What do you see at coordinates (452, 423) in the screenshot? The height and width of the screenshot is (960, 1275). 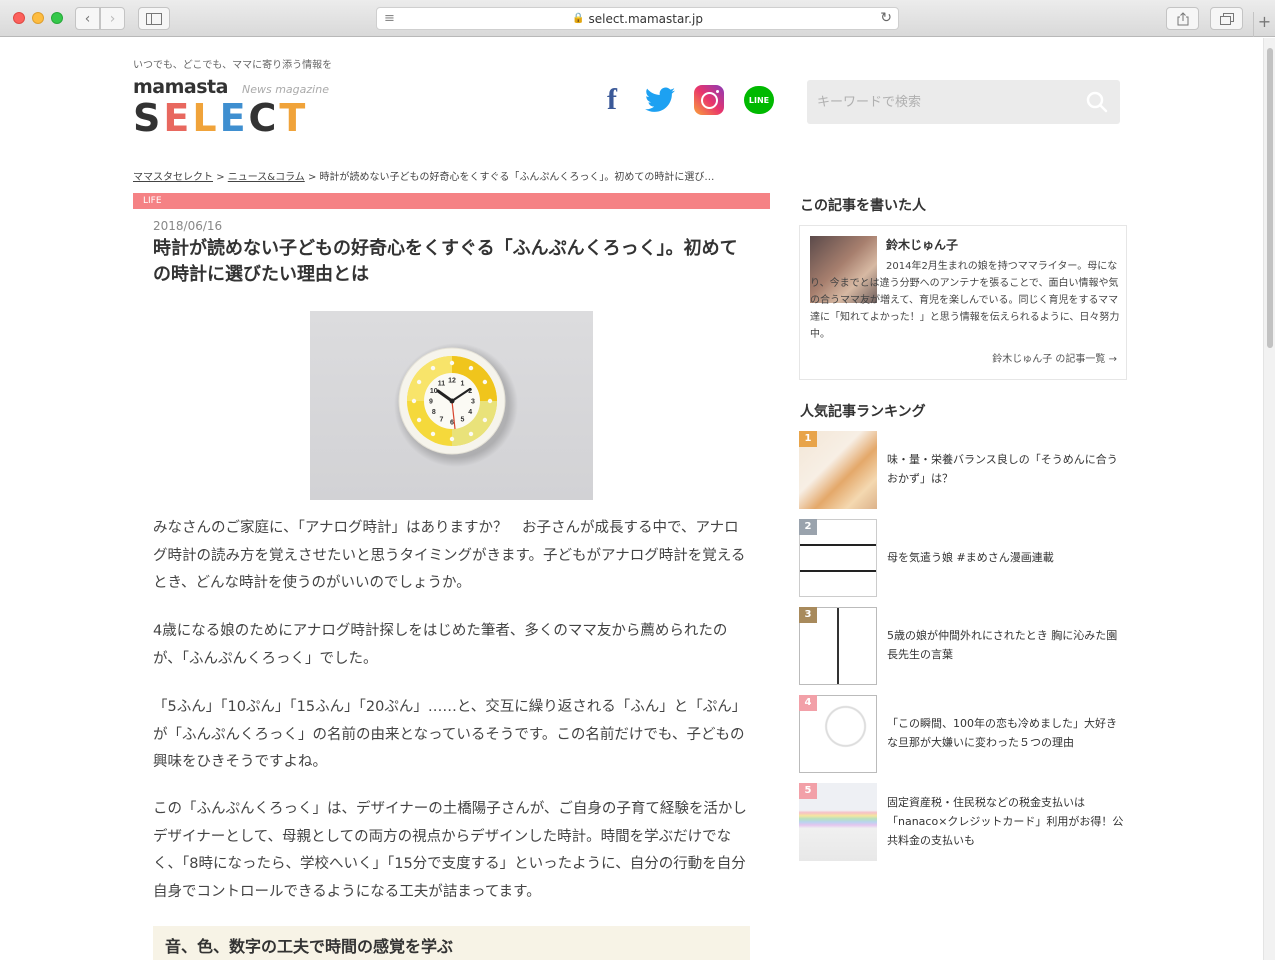 I see `clock-number: 6` at bounding box center [452, 423].